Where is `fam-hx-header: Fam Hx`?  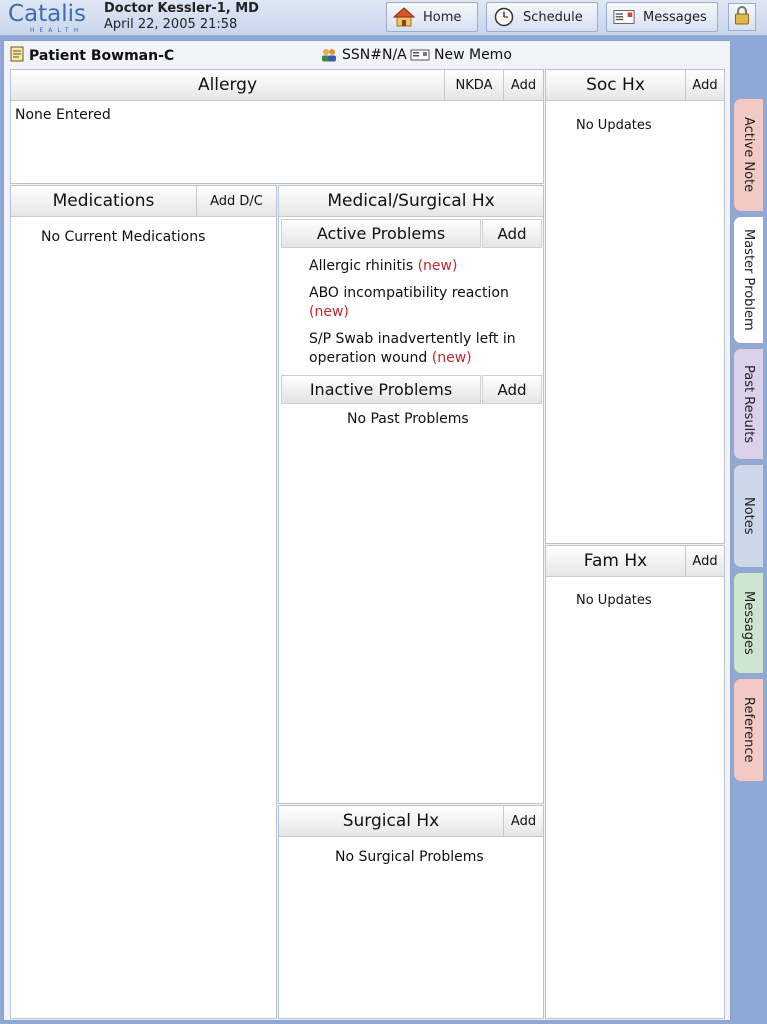
fam-hx-header: Fam Hx is located at coordinates (615, 561).